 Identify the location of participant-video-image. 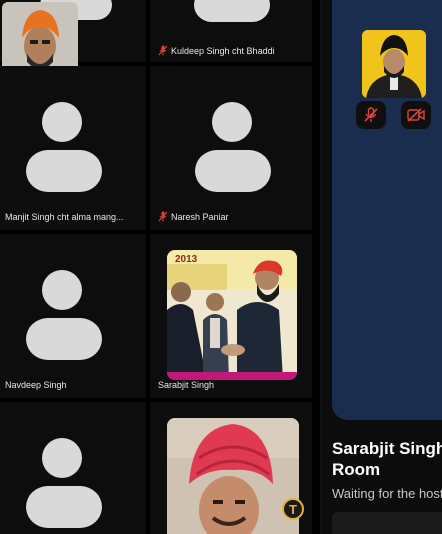
(233, 476).